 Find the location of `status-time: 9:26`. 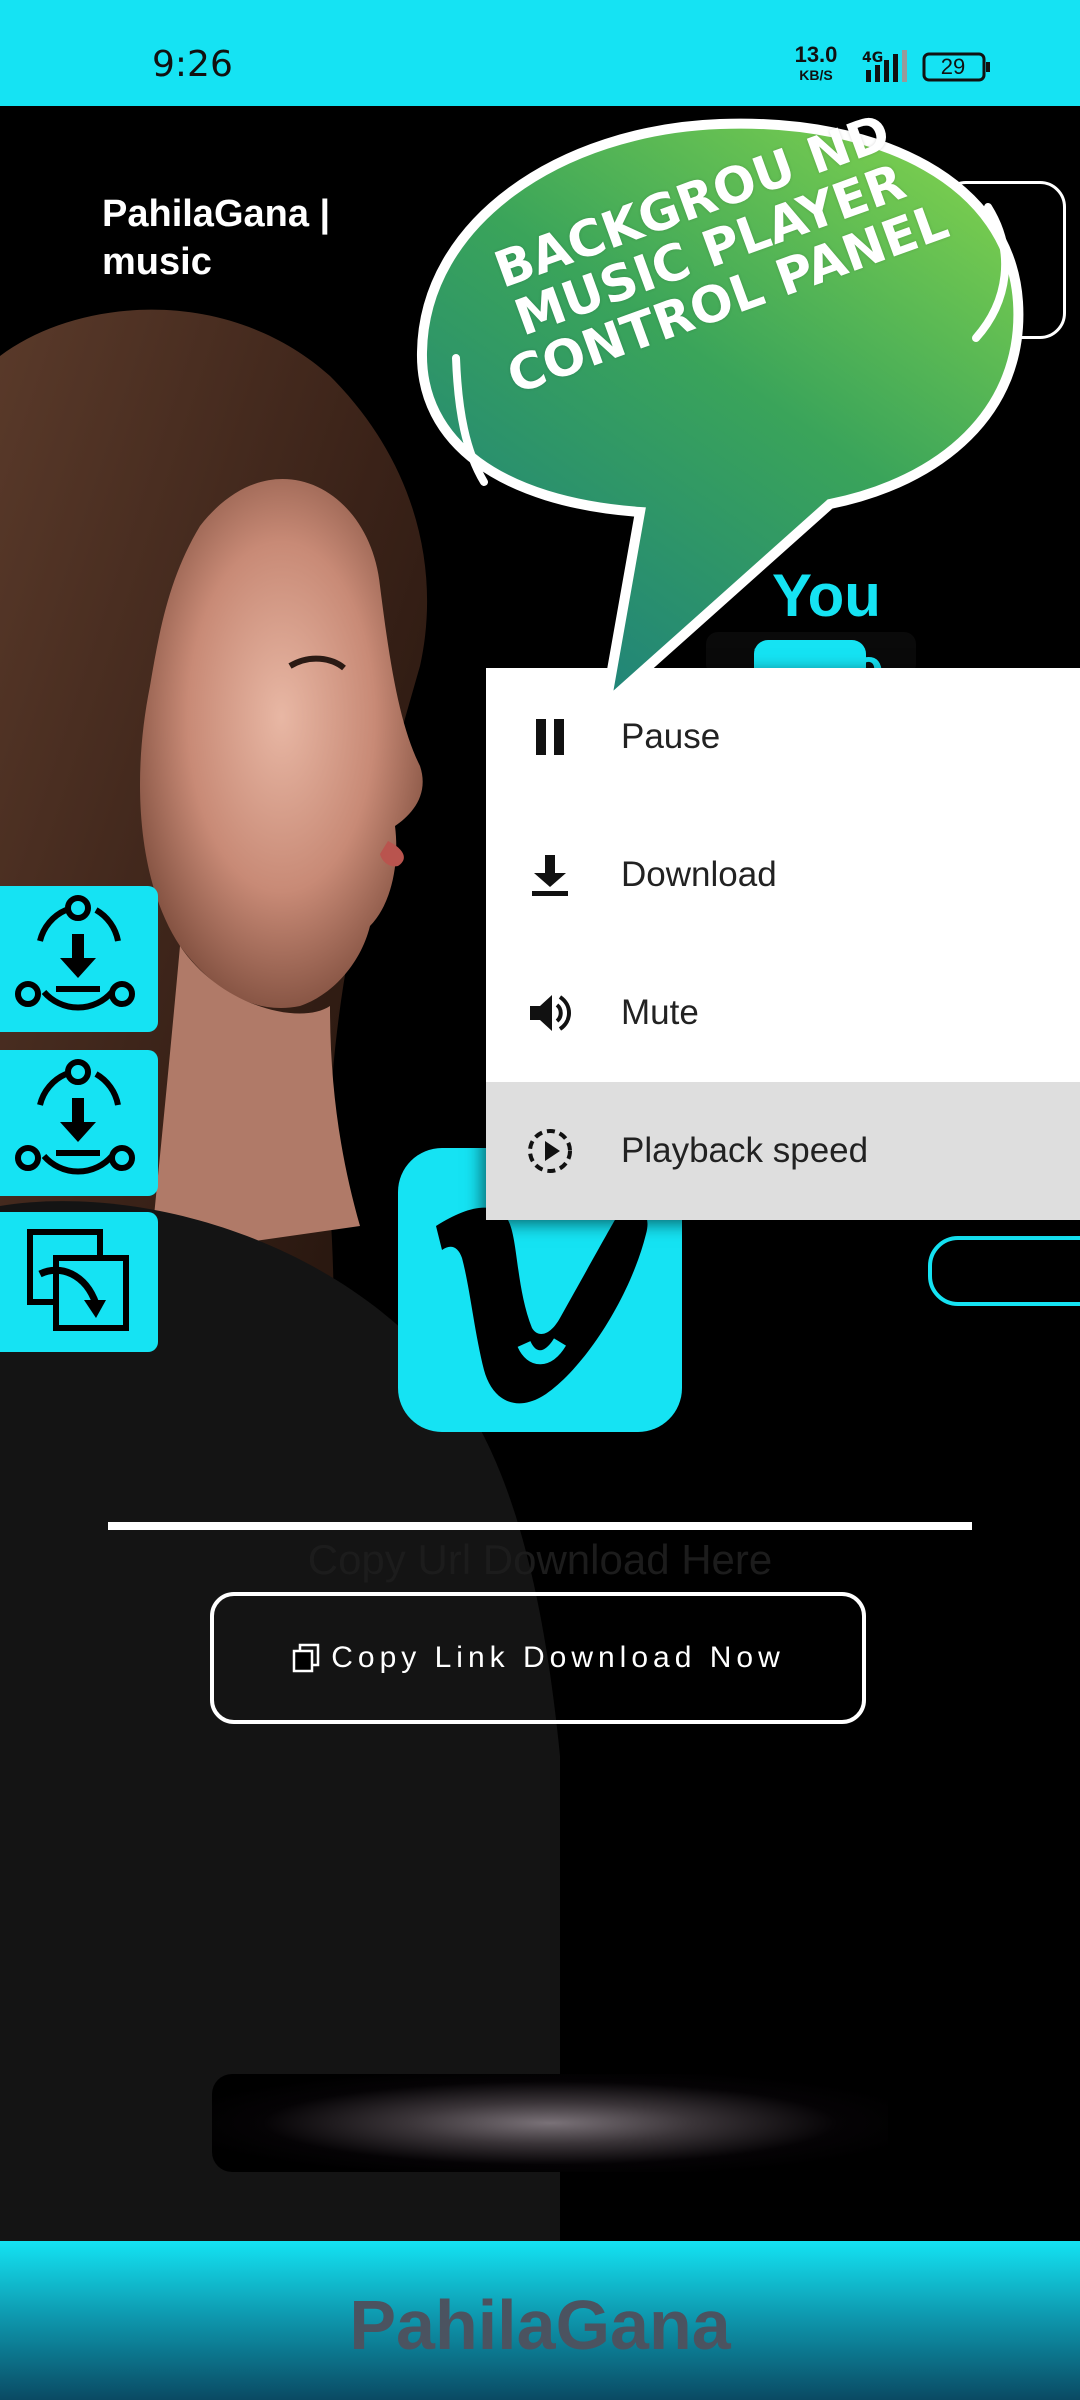

status-time: 9:26 is located at coordinates (192, 64).